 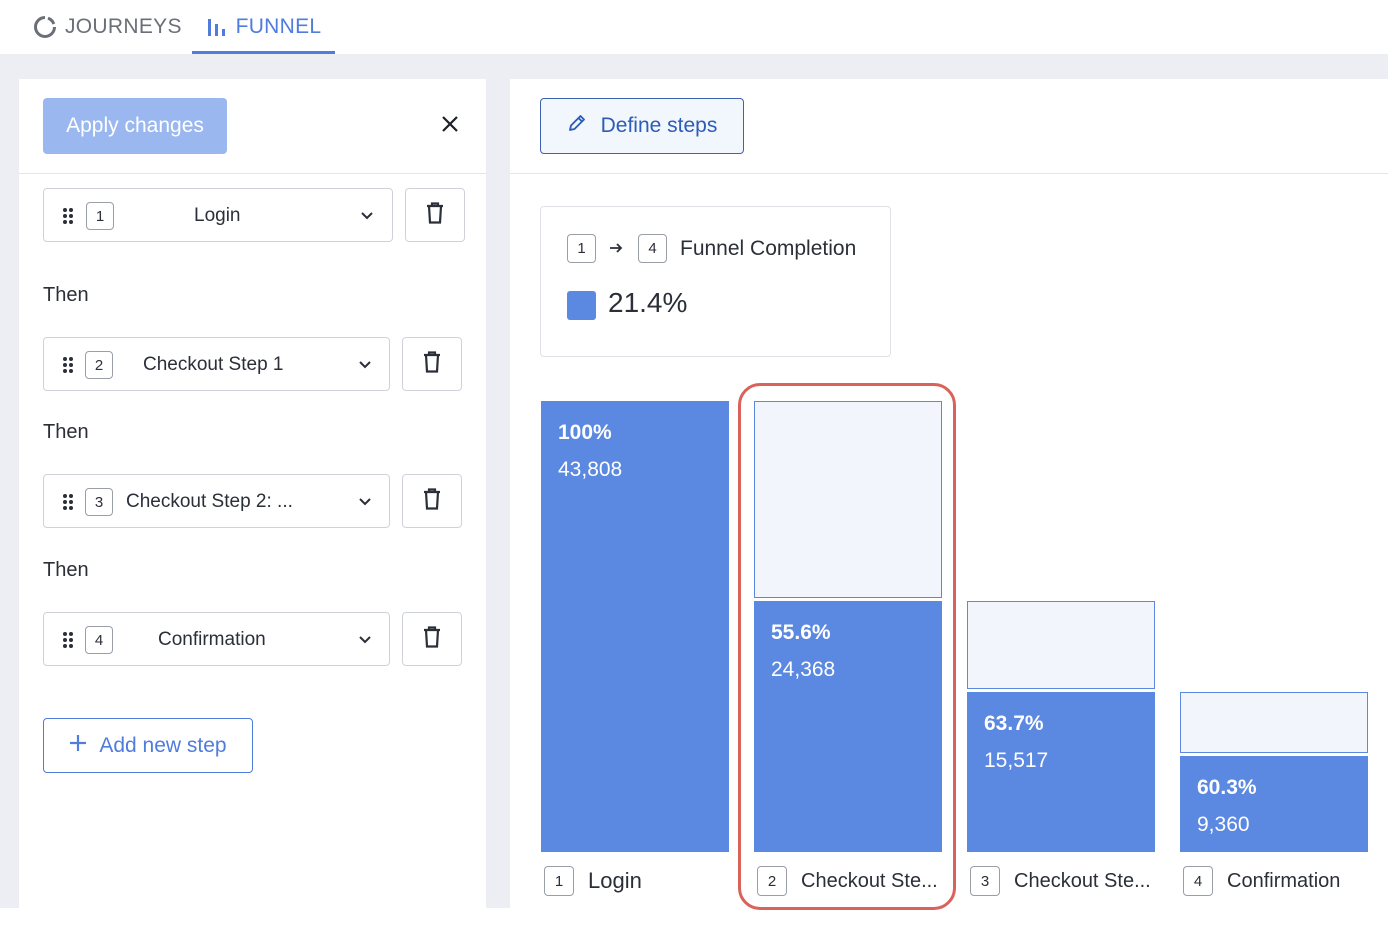 What do you see at coordinates (1227, 787) in the screenshot?
I see `bar-conversion-label: 60.3%` at bounding box center [1227, 787].